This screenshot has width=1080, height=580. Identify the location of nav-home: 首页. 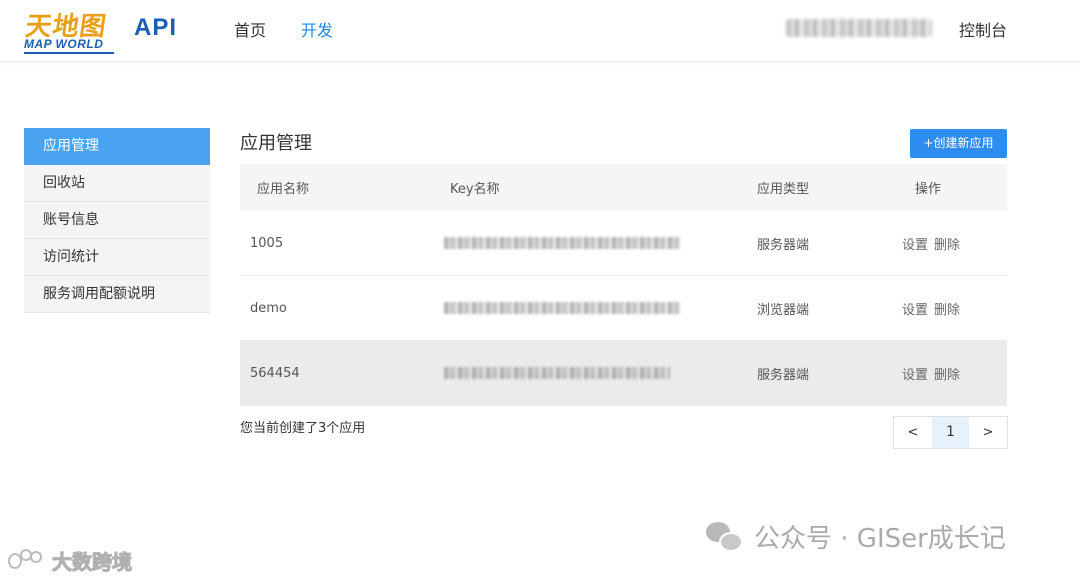
(250, 29).